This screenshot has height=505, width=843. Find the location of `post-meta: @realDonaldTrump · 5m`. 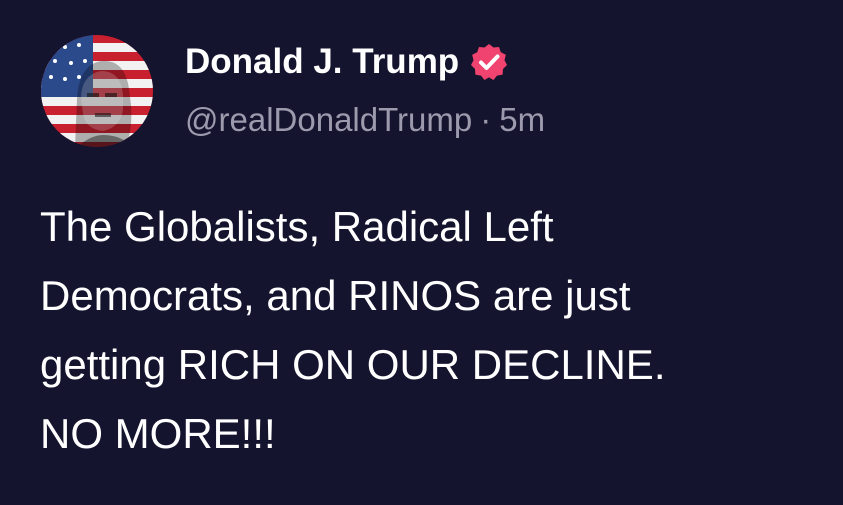

post-meta: @realDonaldTrump · 5m is located at coordinates (365, 120).